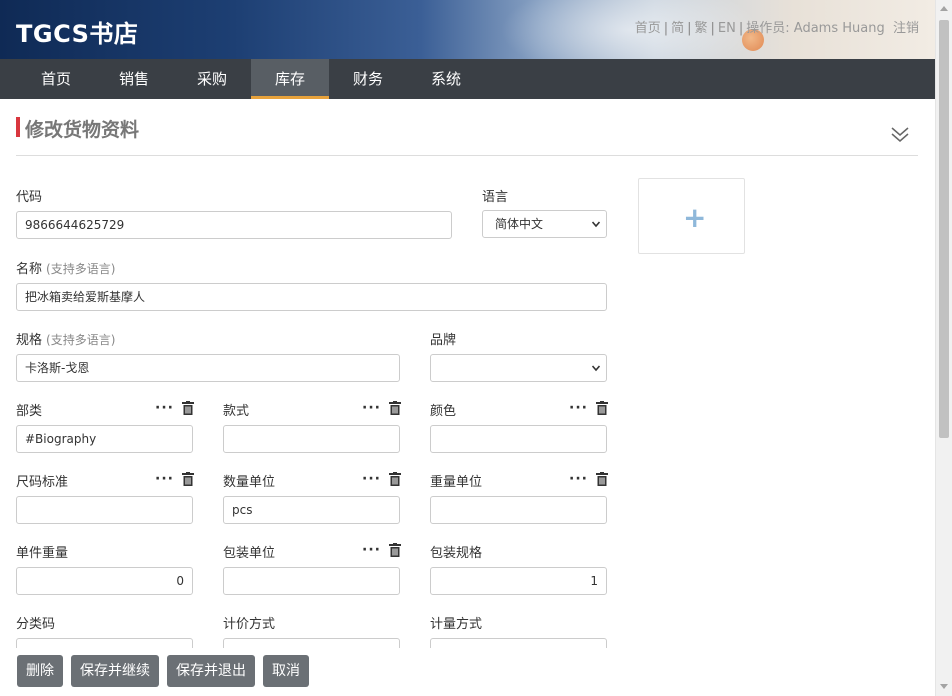 The image size is (952, 696). What do you see at coordinates (944, 686) in the screenshot?
I see `scroll-down-icon` at bounding box center [944, 686].